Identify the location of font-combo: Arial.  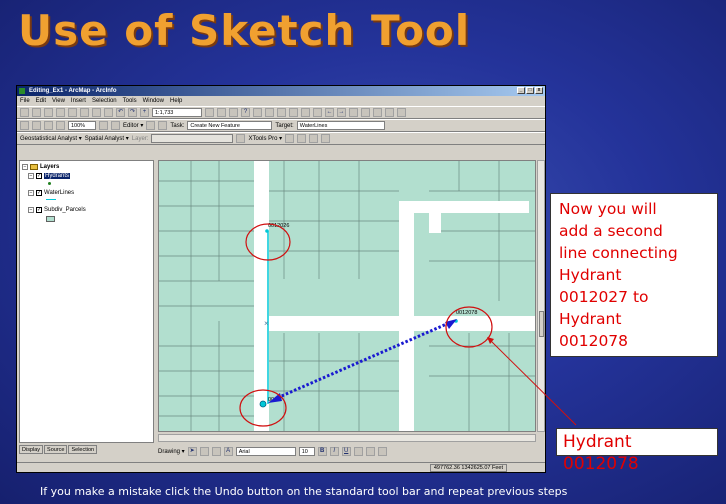
(265, 451).